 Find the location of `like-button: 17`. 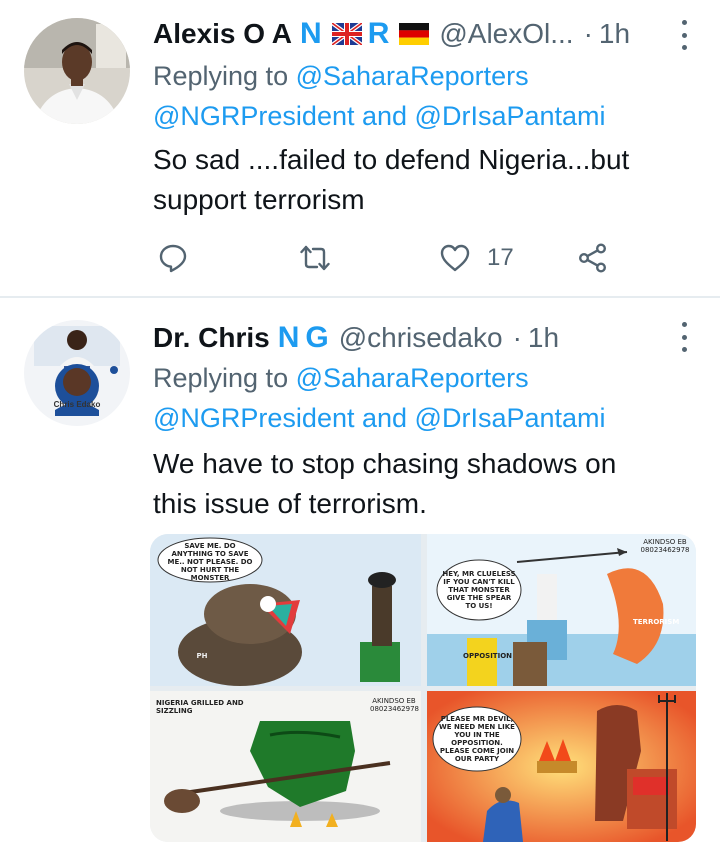

like-button: 17 is located at coordinates (476, 258).